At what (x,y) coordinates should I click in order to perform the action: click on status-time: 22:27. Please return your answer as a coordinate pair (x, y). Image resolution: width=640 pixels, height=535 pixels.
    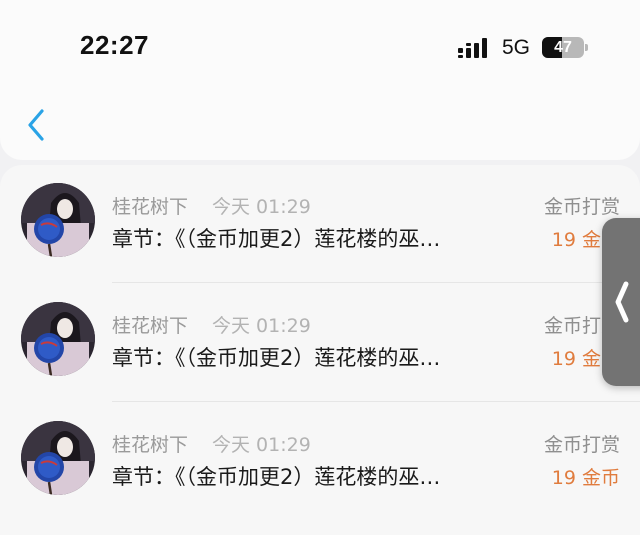
    Looking at the image, I should click on (114, 45).